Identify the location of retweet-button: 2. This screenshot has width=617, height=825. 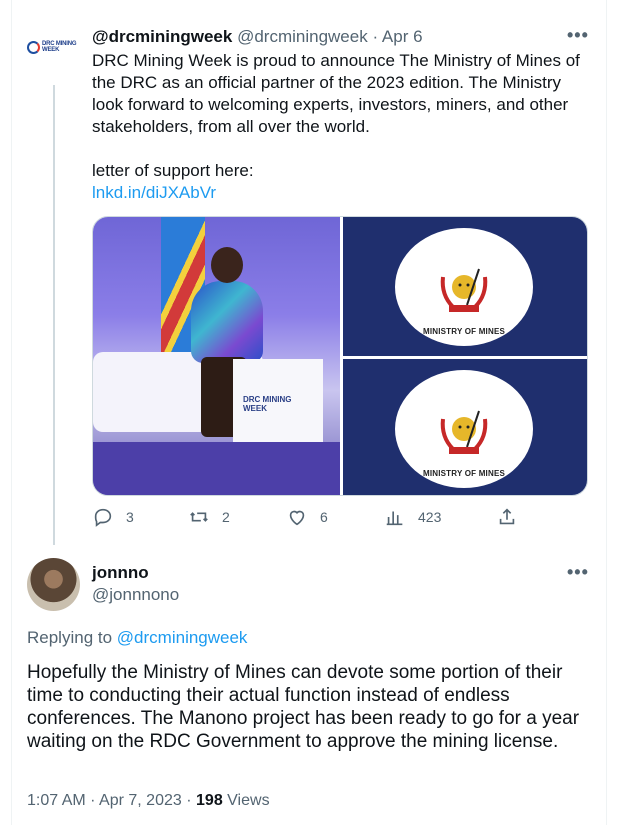
(209, 517).